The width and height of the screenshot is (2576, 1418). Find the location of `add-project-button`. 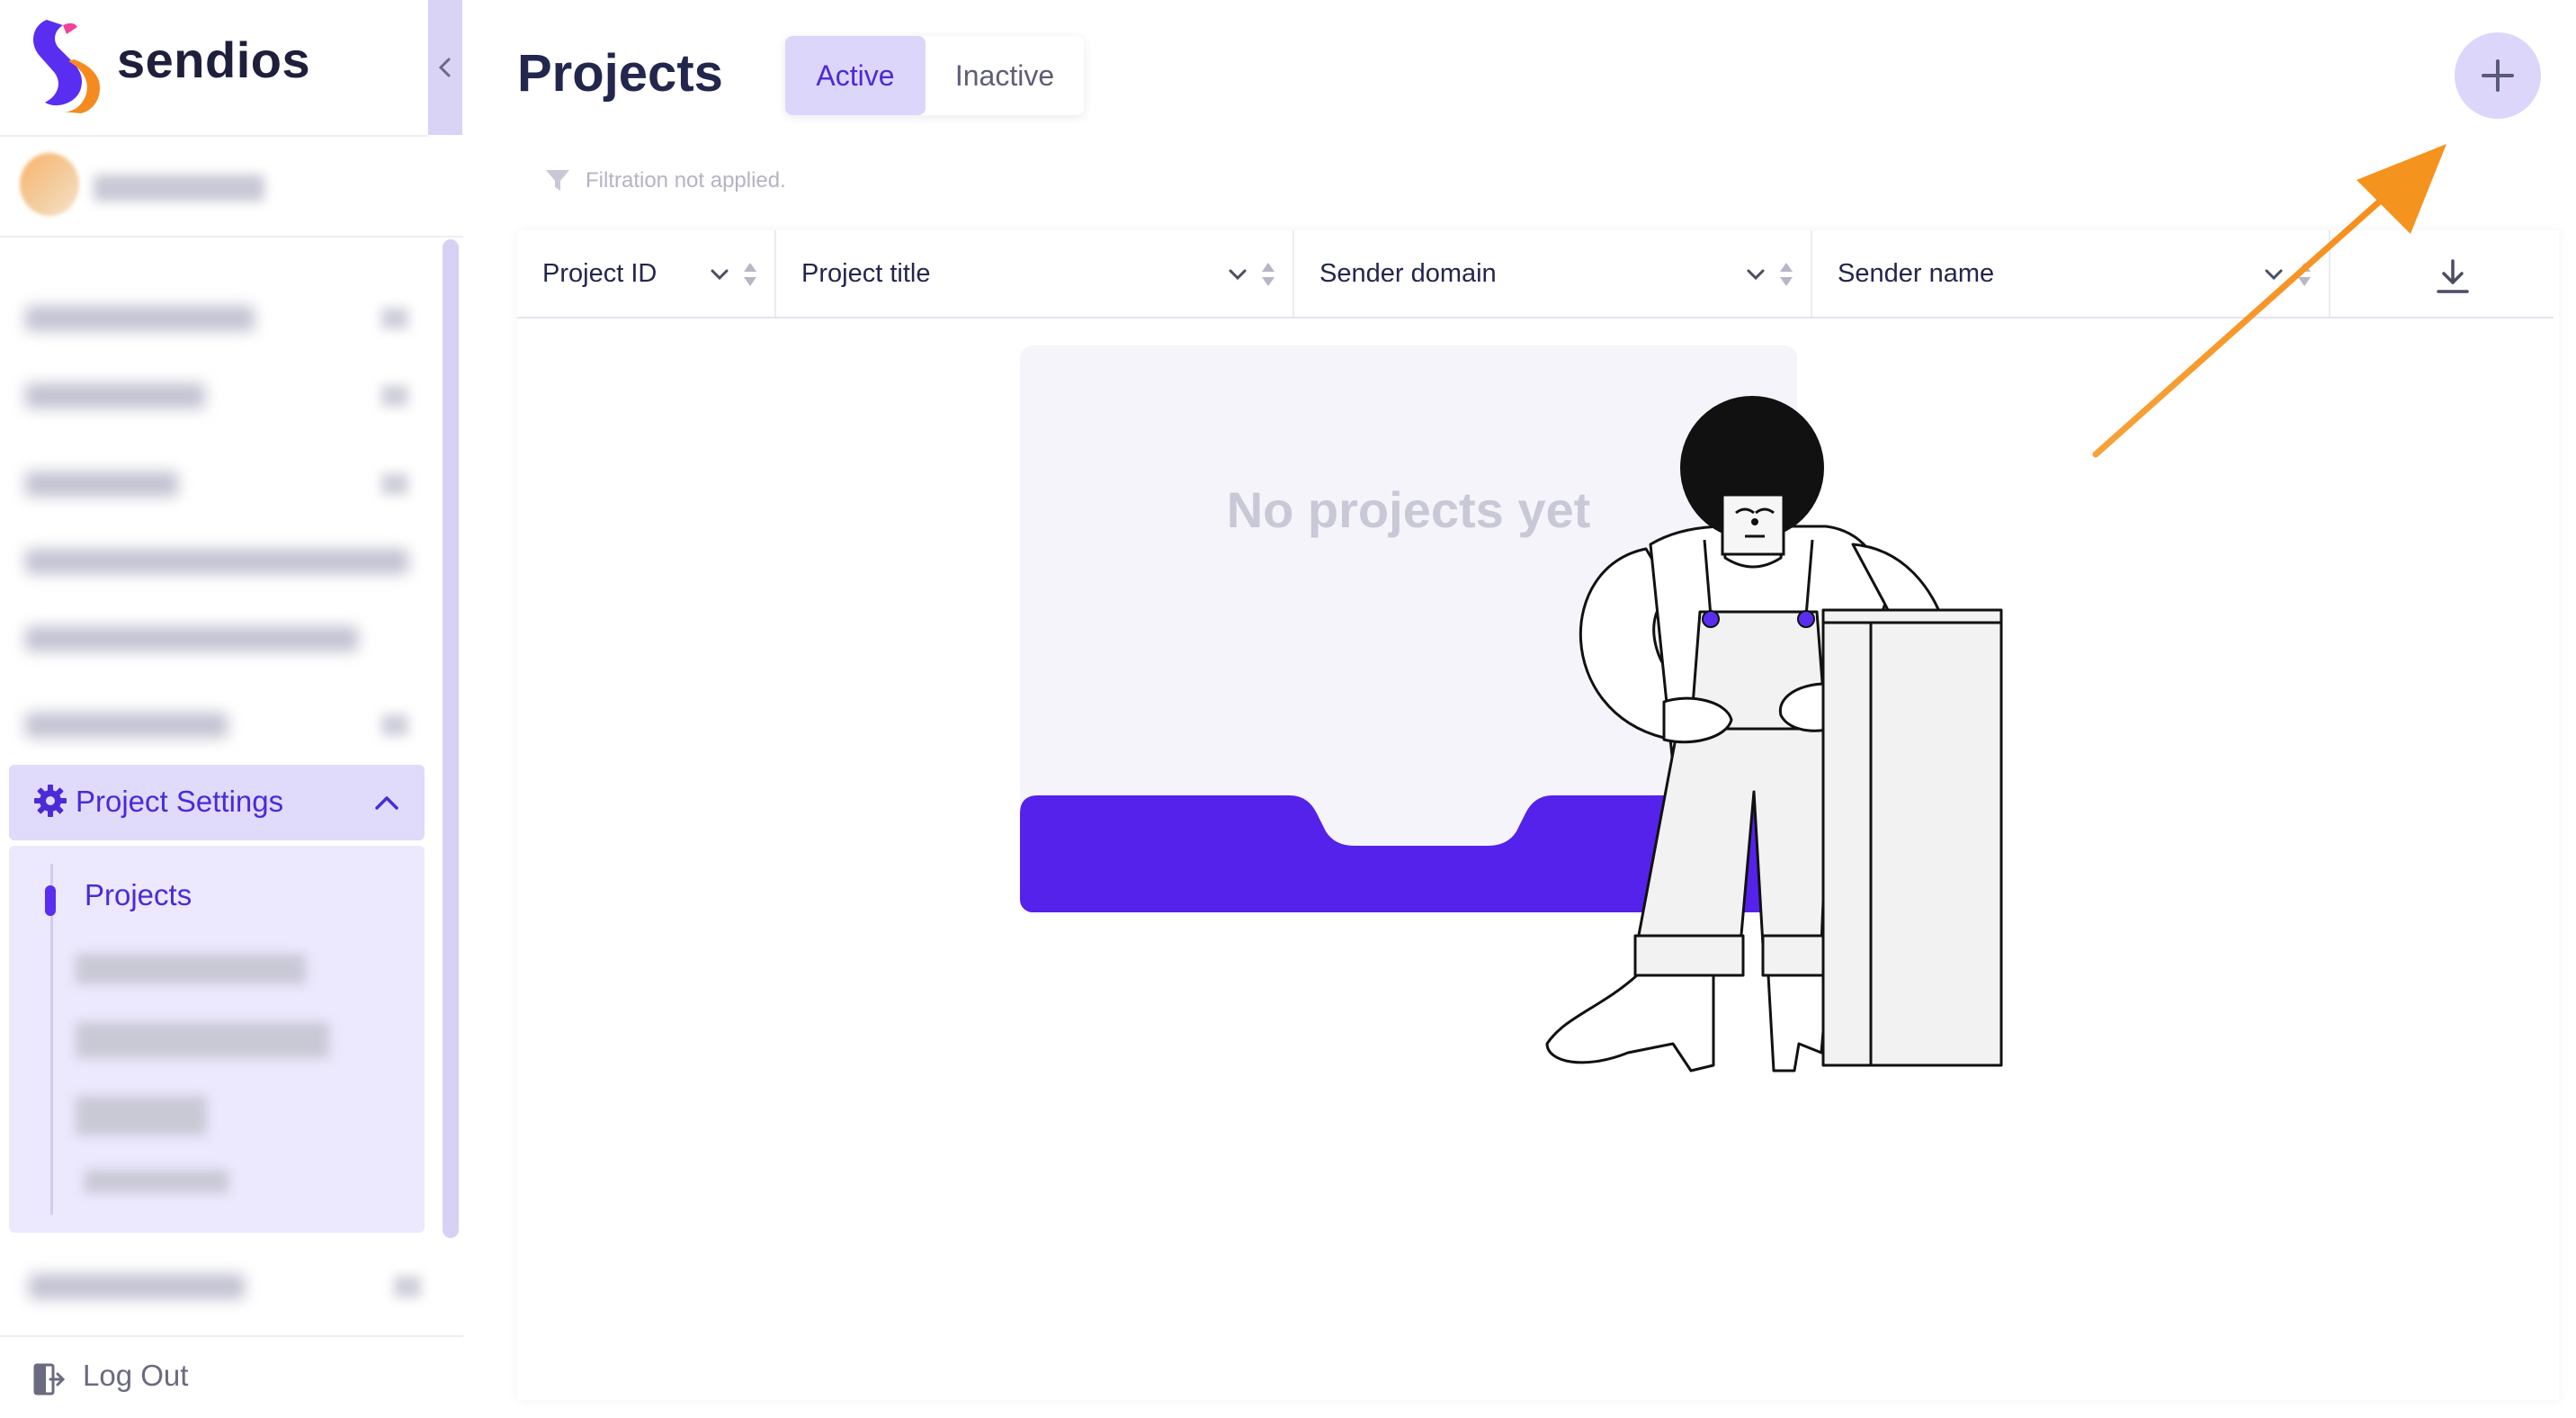

add-project-button is located at coordinates (2498, 75).